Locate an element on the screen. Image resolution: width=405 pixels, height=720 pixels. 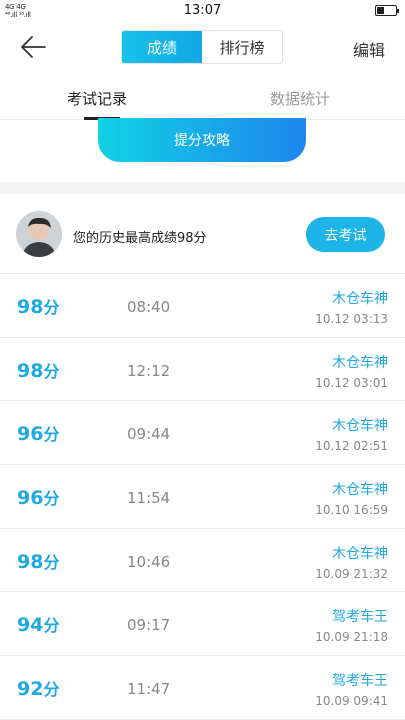
segmented-control: 成绩 排行榜 is located at coordinates (202, 47).